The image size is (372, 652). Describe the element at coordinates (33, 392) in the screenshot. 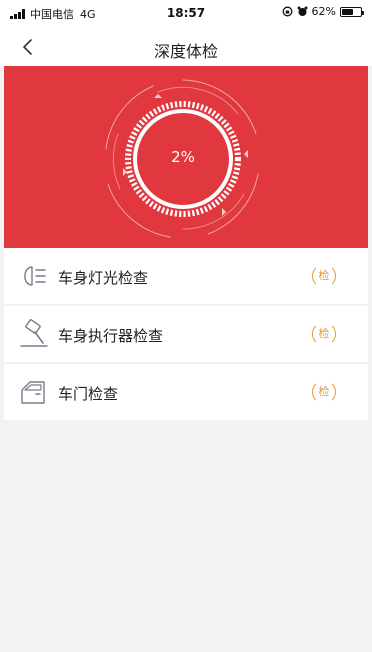

I see `car-door-icon` at that location.